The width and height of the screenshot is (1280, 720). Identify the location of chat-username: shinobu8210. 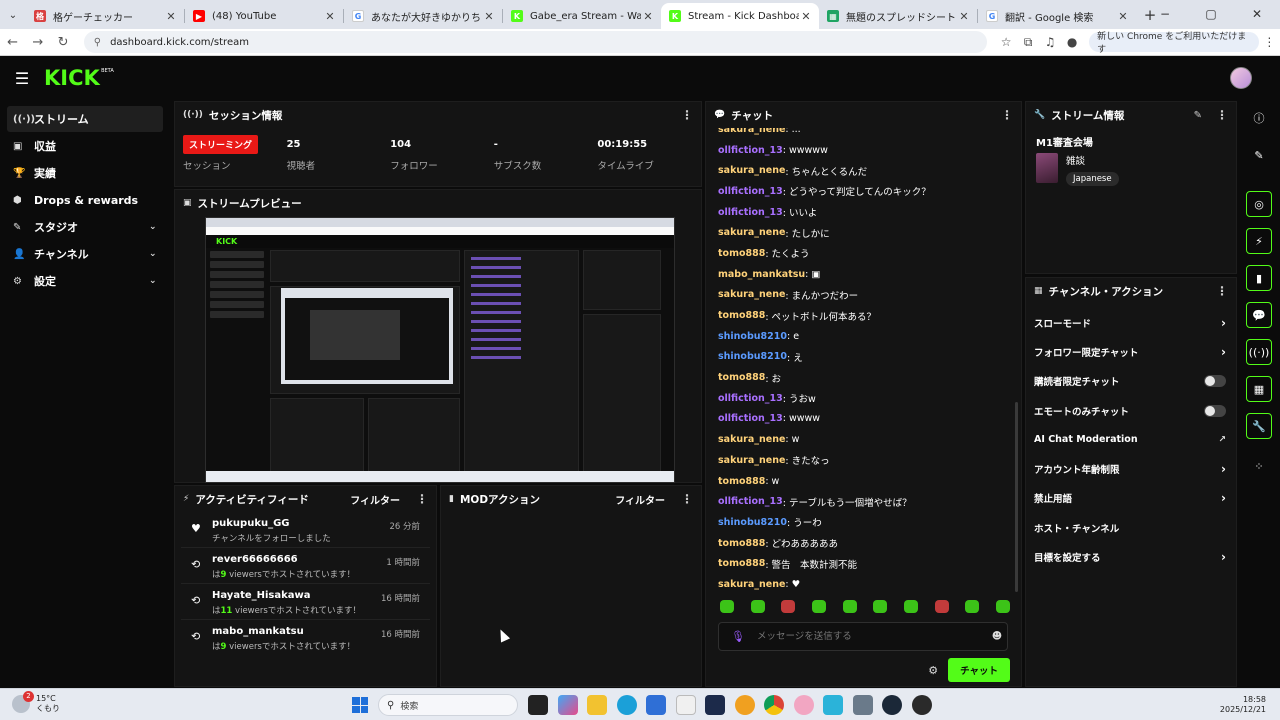
(752, 522).